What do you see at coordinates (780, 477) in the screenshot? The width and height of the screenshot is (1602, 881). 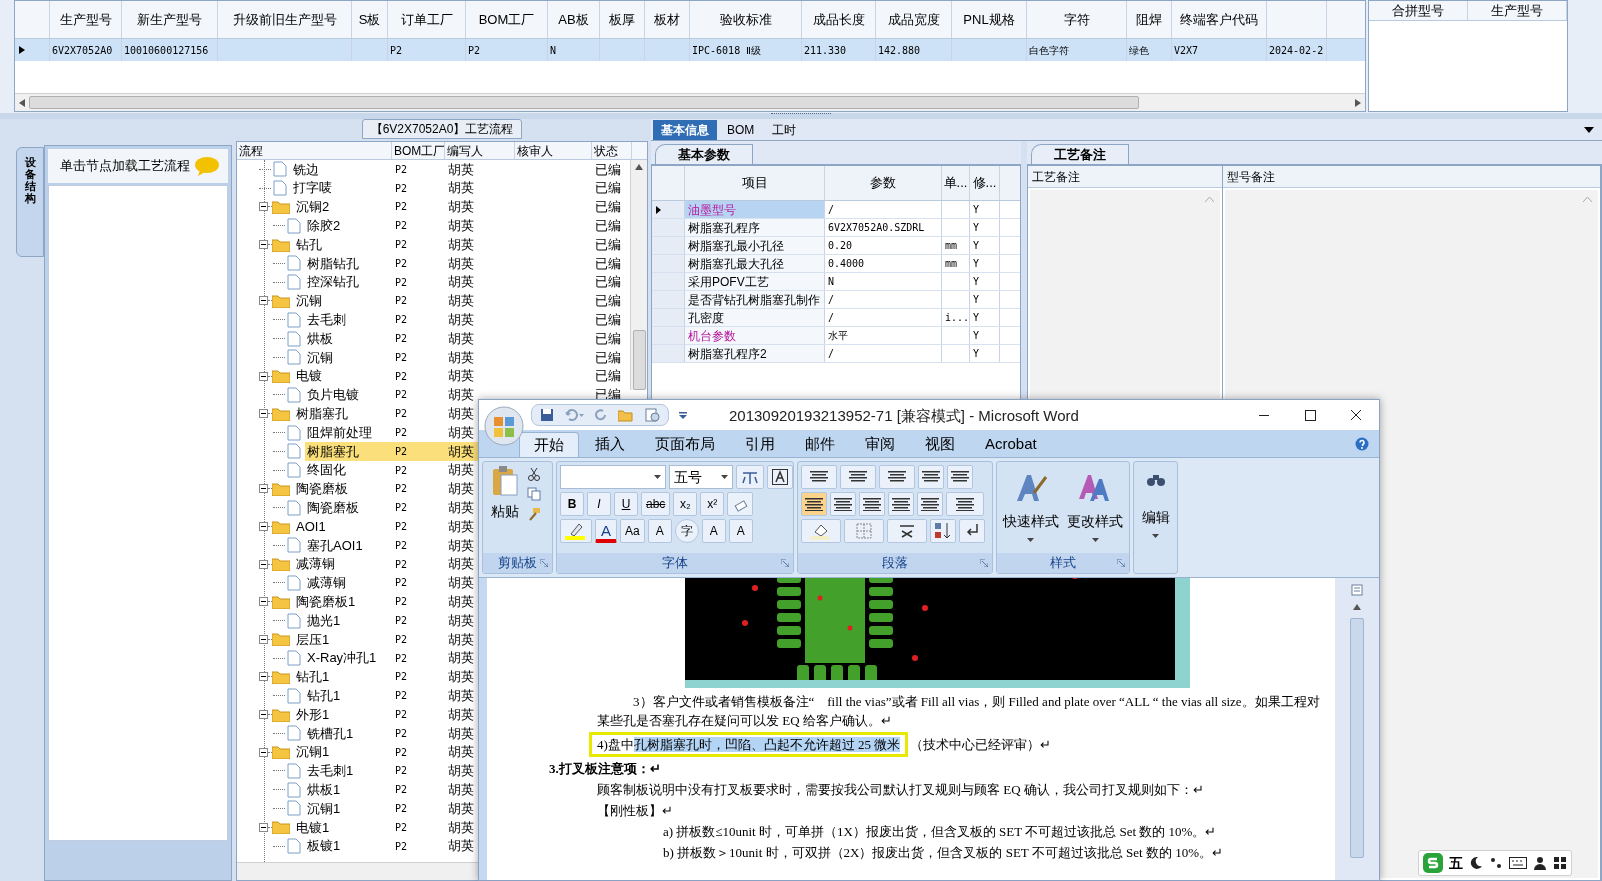 I see `character-border-button` at bounding box center [780, 477].